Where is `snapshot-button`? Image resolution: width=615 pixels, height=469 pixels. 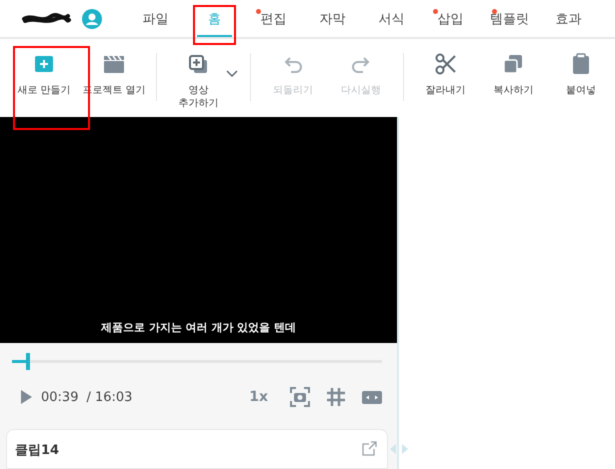 snapshot-button is located at coordinates (300, 397).